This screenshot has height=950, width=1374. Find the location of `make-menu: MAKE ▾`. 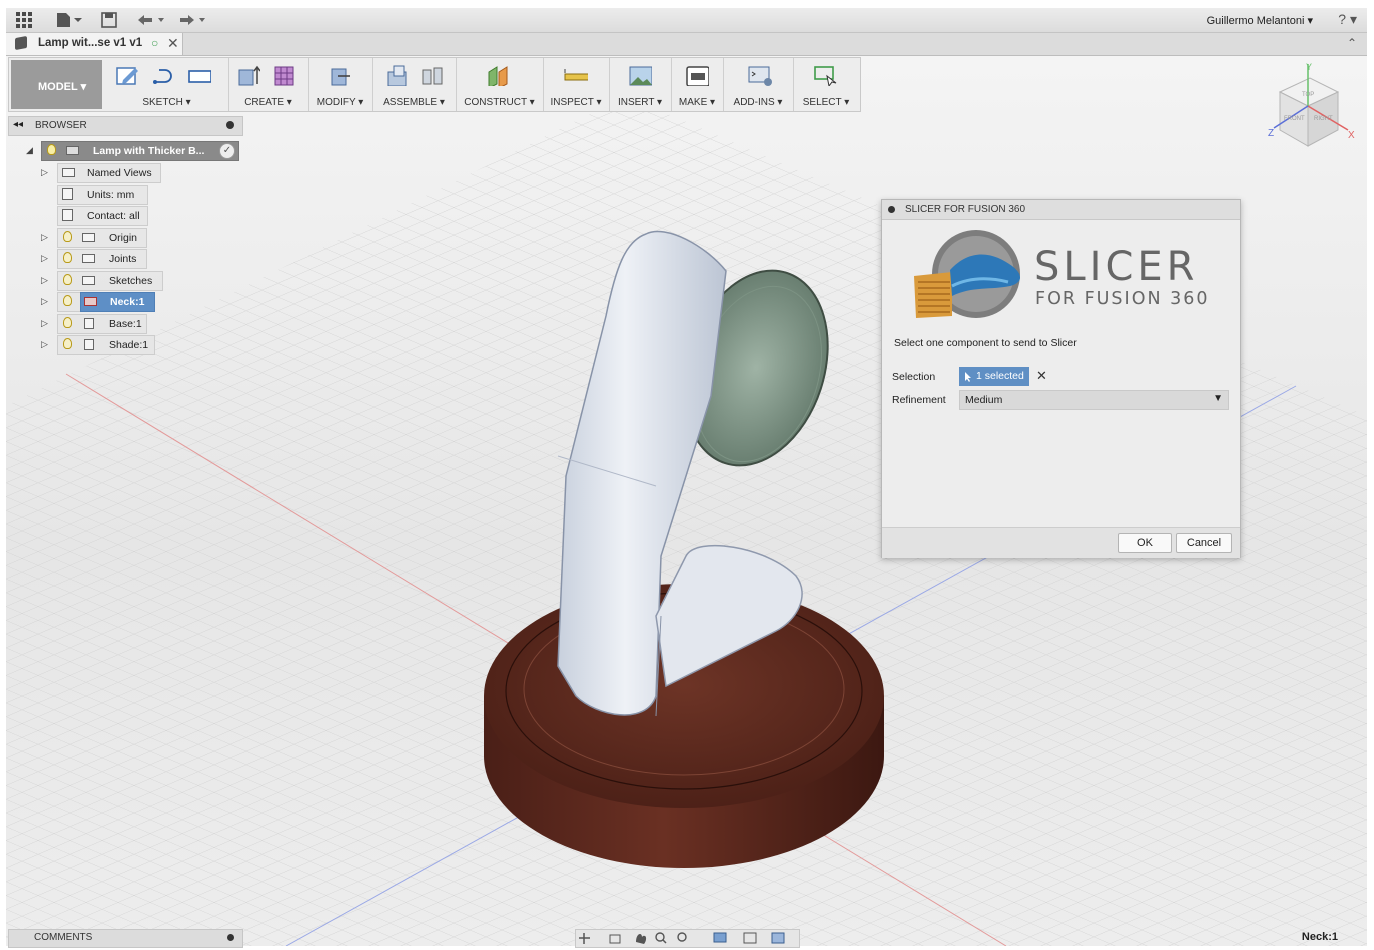

make-menu: MAKE ▾ is located at coordinates (697, 102).